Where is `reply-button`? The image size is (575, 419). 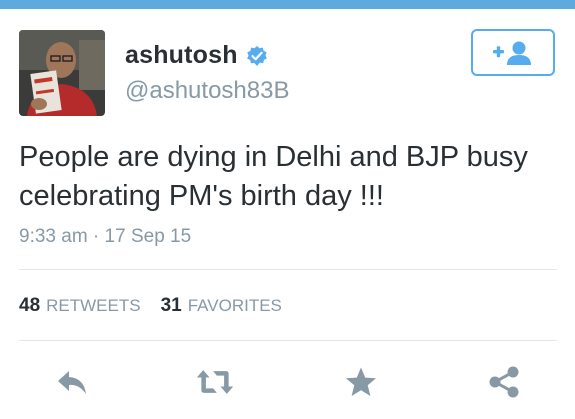 reply-button is located at coordinates (72, 382).